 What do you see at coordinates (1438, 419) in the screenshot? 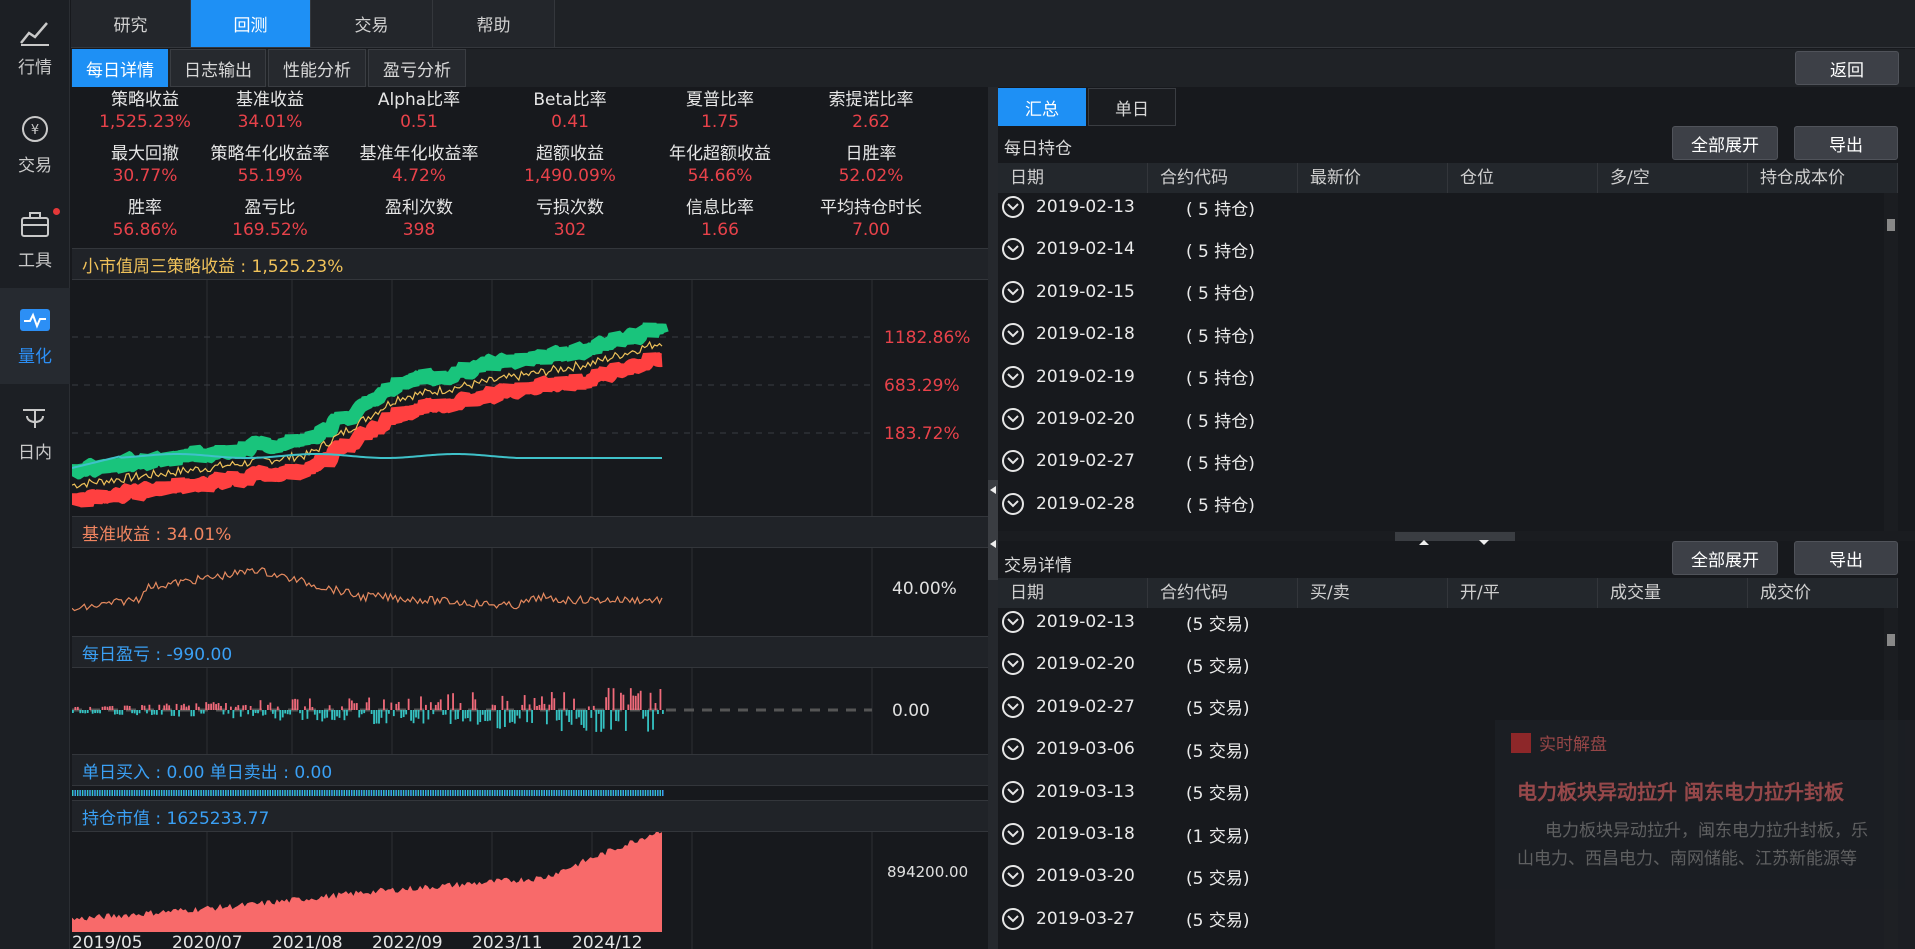
I see `table-row: 2019-02-20 ( 5 持仓)` at bounding box center [1438, 419].